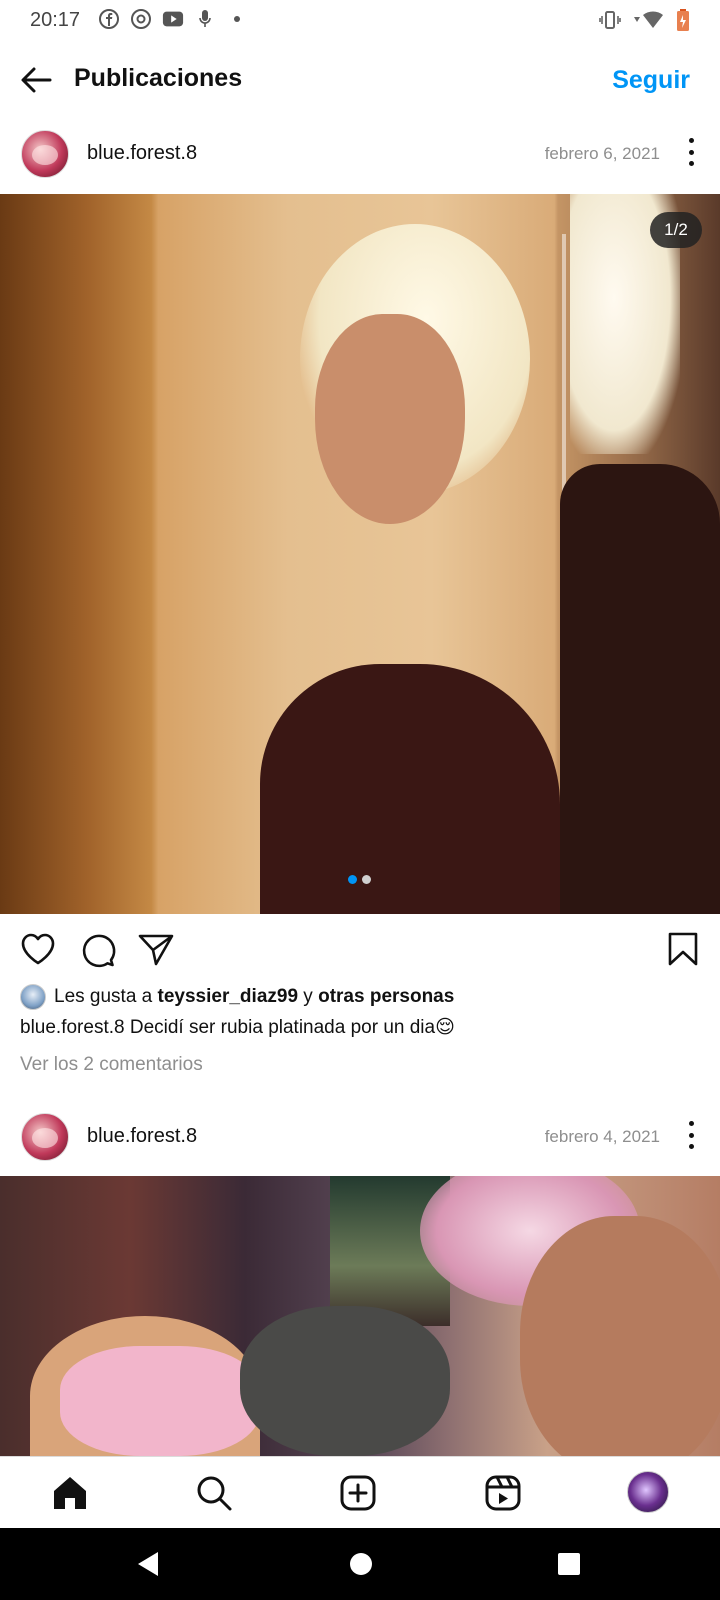 Image resolution: width=720 pixels, height=1600 pixels. Describe the element at coordinates (366, 879) in the screenshot. I see `carousel-dot` at that location.